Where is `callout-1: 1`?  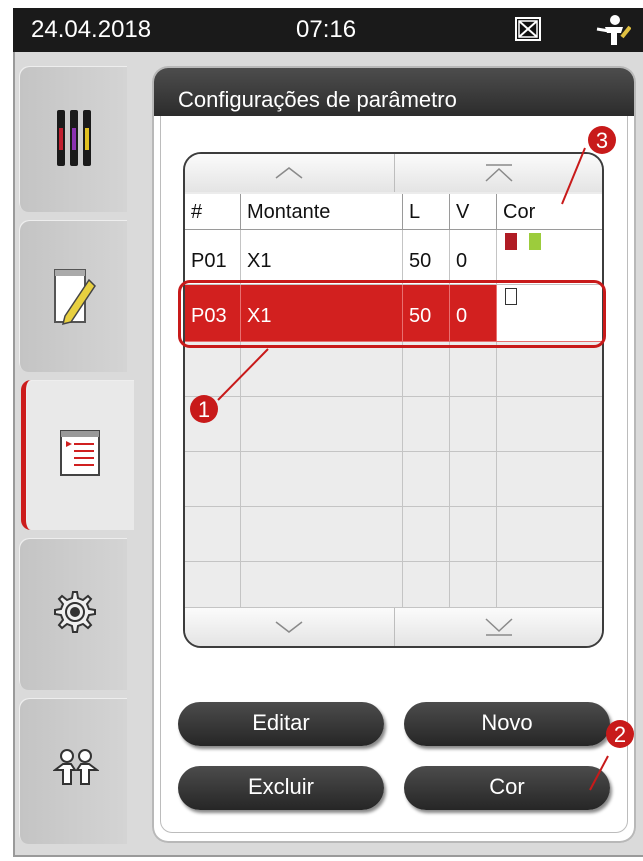
callout-1: 1 is located at coordinates (204, 409).